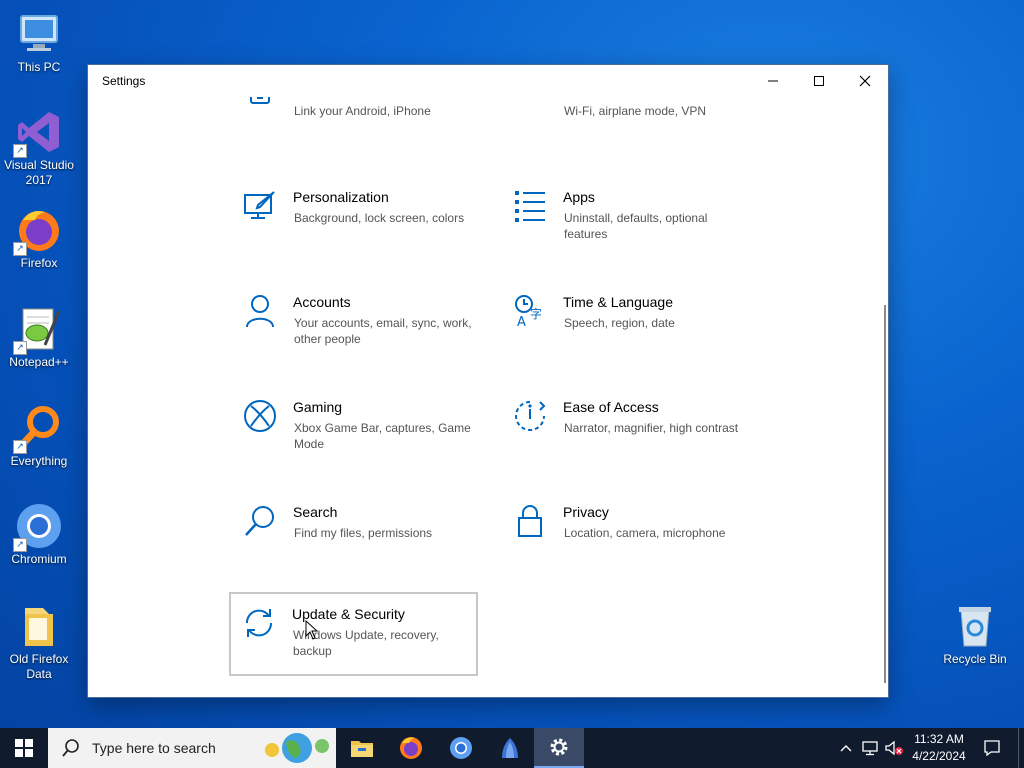  What do you see at coordinates (39, 362) in the screenshot?
I see `desktop-icon-label: Notepad++` at bounding box center [39, 362].